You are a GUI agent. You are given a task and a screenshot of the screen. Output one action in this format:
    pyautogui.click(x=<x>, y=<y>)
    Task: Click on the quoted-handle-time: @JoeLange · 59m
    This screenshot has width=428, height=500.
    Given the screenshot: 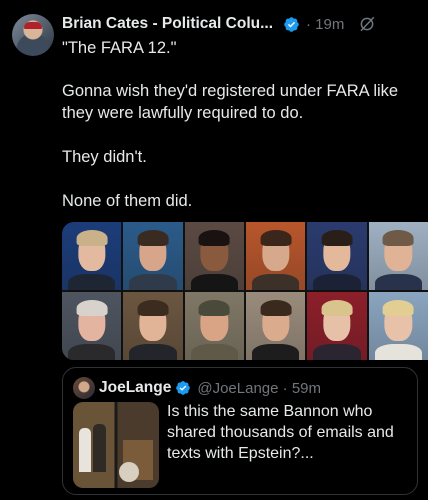 What is the action you would take?
    pyautogui.click(x=259, y=388)
    